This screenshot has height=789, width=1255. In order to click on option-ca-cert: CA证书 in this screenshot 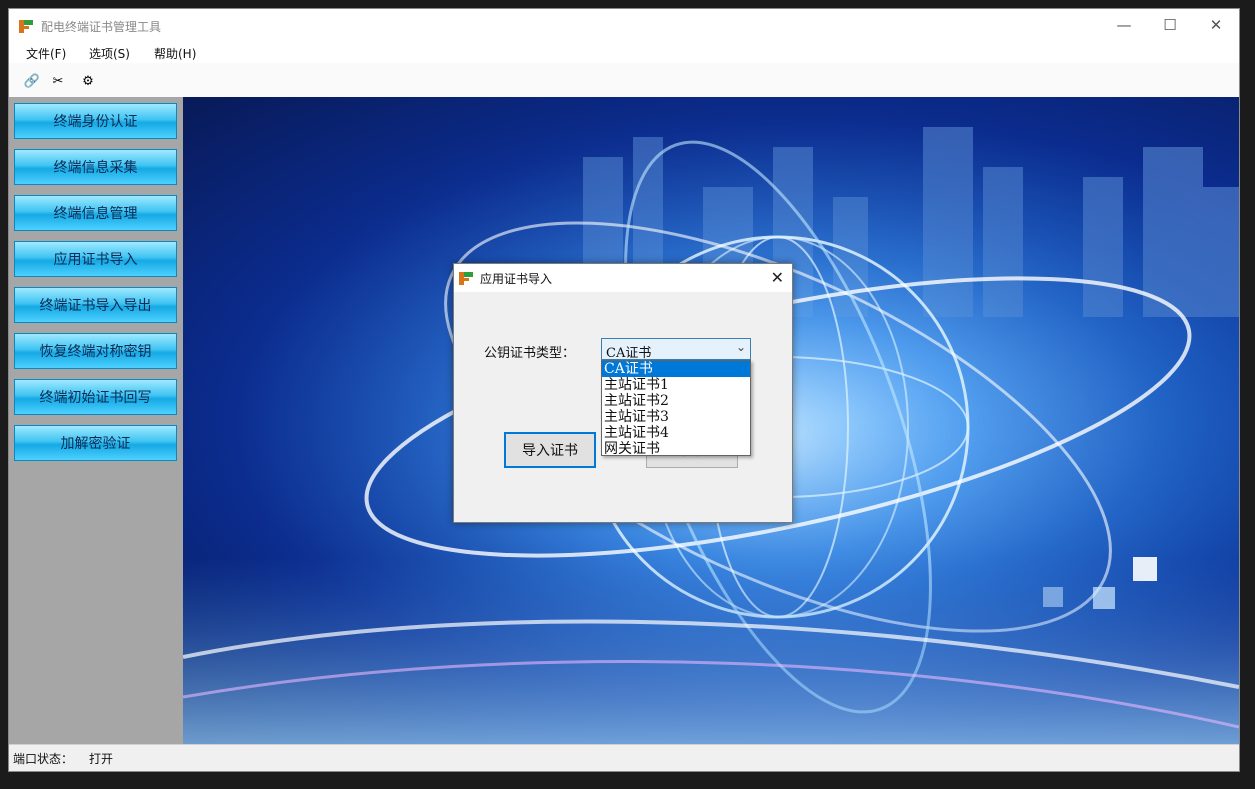, I will do `click(676, 369)`.